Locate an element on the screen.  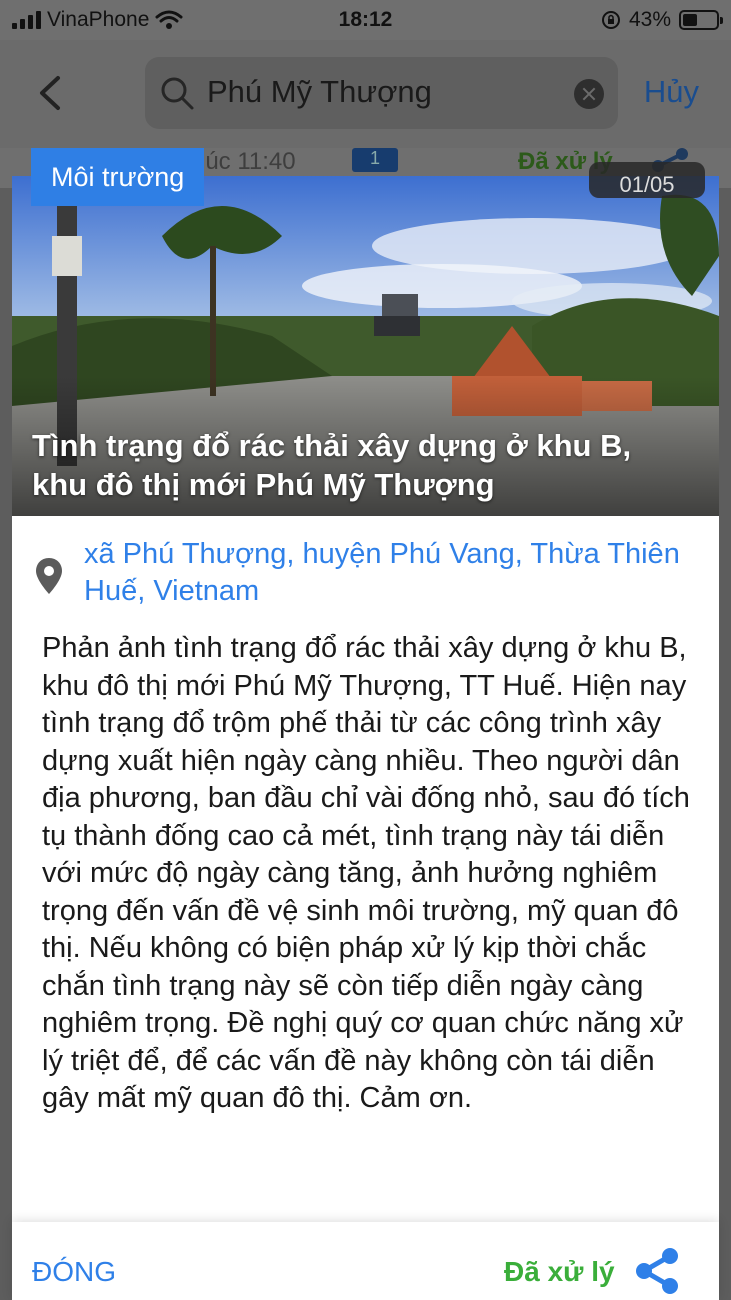
background-edge-right is located at coordinates (725, 744).